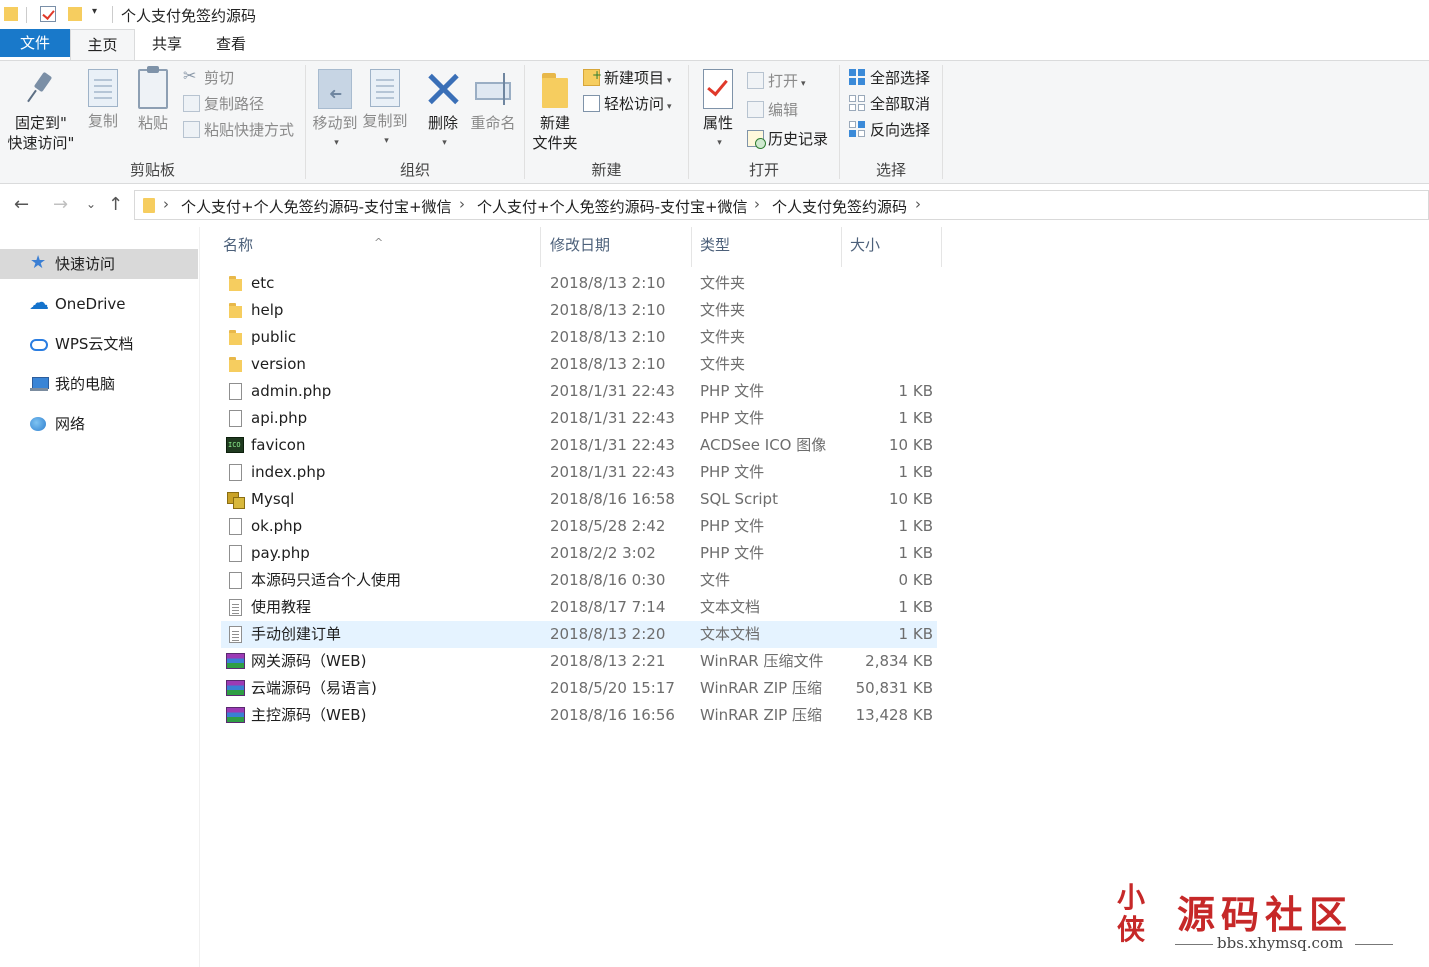 This screenshot has height=967, width=1429. Describe the element at coordinates (755, 109) in the screenshot. I see `edit-icon` at that location.